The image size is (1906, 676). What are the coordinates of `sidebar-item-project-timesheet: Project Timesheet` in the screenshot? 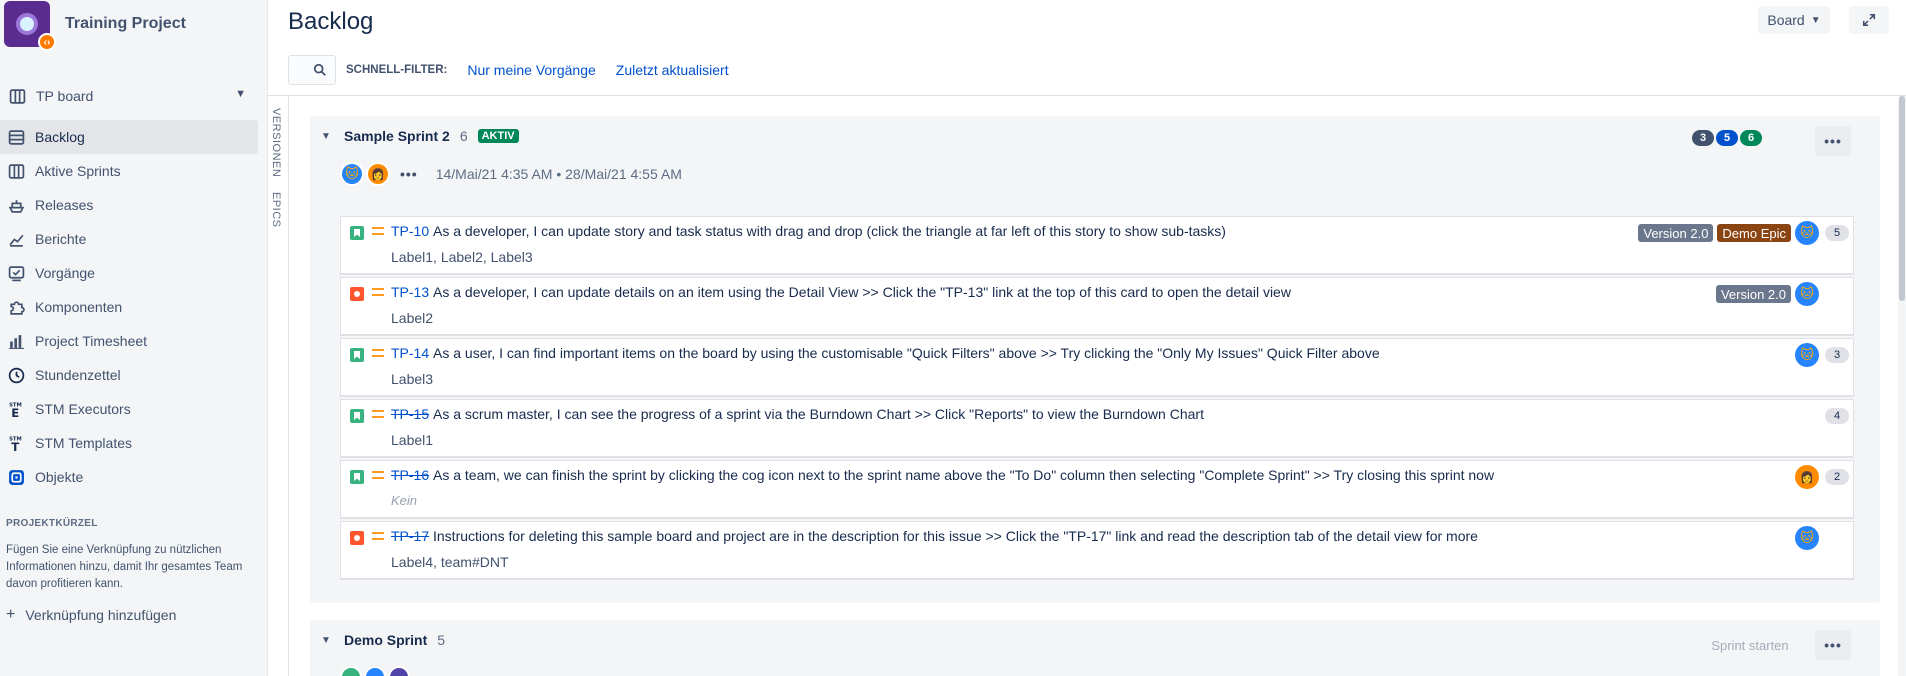 It's located at (129, 341).